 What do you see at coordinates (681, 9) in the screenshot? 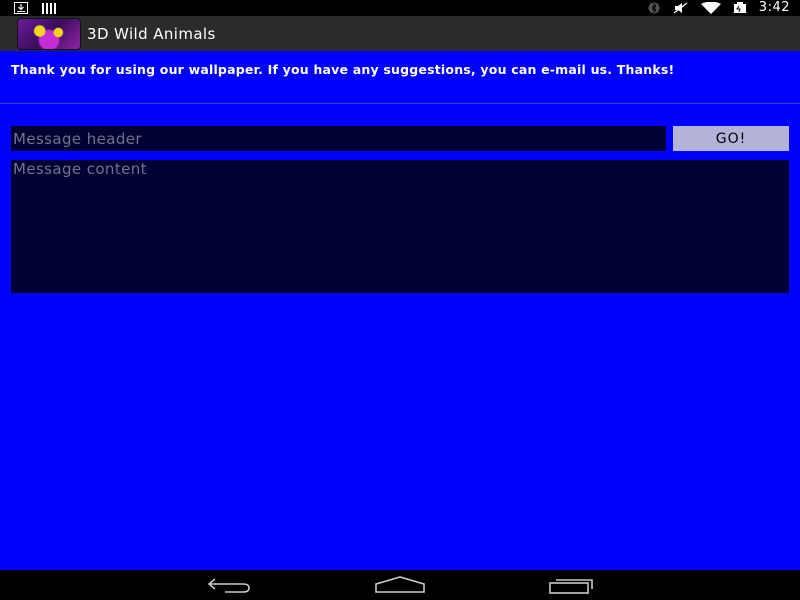
I see `mute-icon` at bounding box center [681, 9].